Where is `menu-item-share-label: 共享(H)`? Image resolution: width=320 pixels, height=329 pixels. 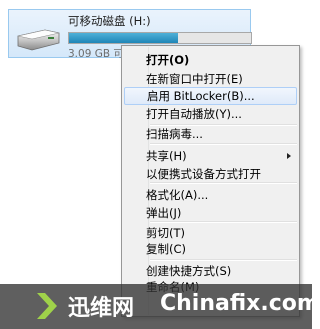
menu-item-share-label: 共享(H) is located at coordinates (166, 156).